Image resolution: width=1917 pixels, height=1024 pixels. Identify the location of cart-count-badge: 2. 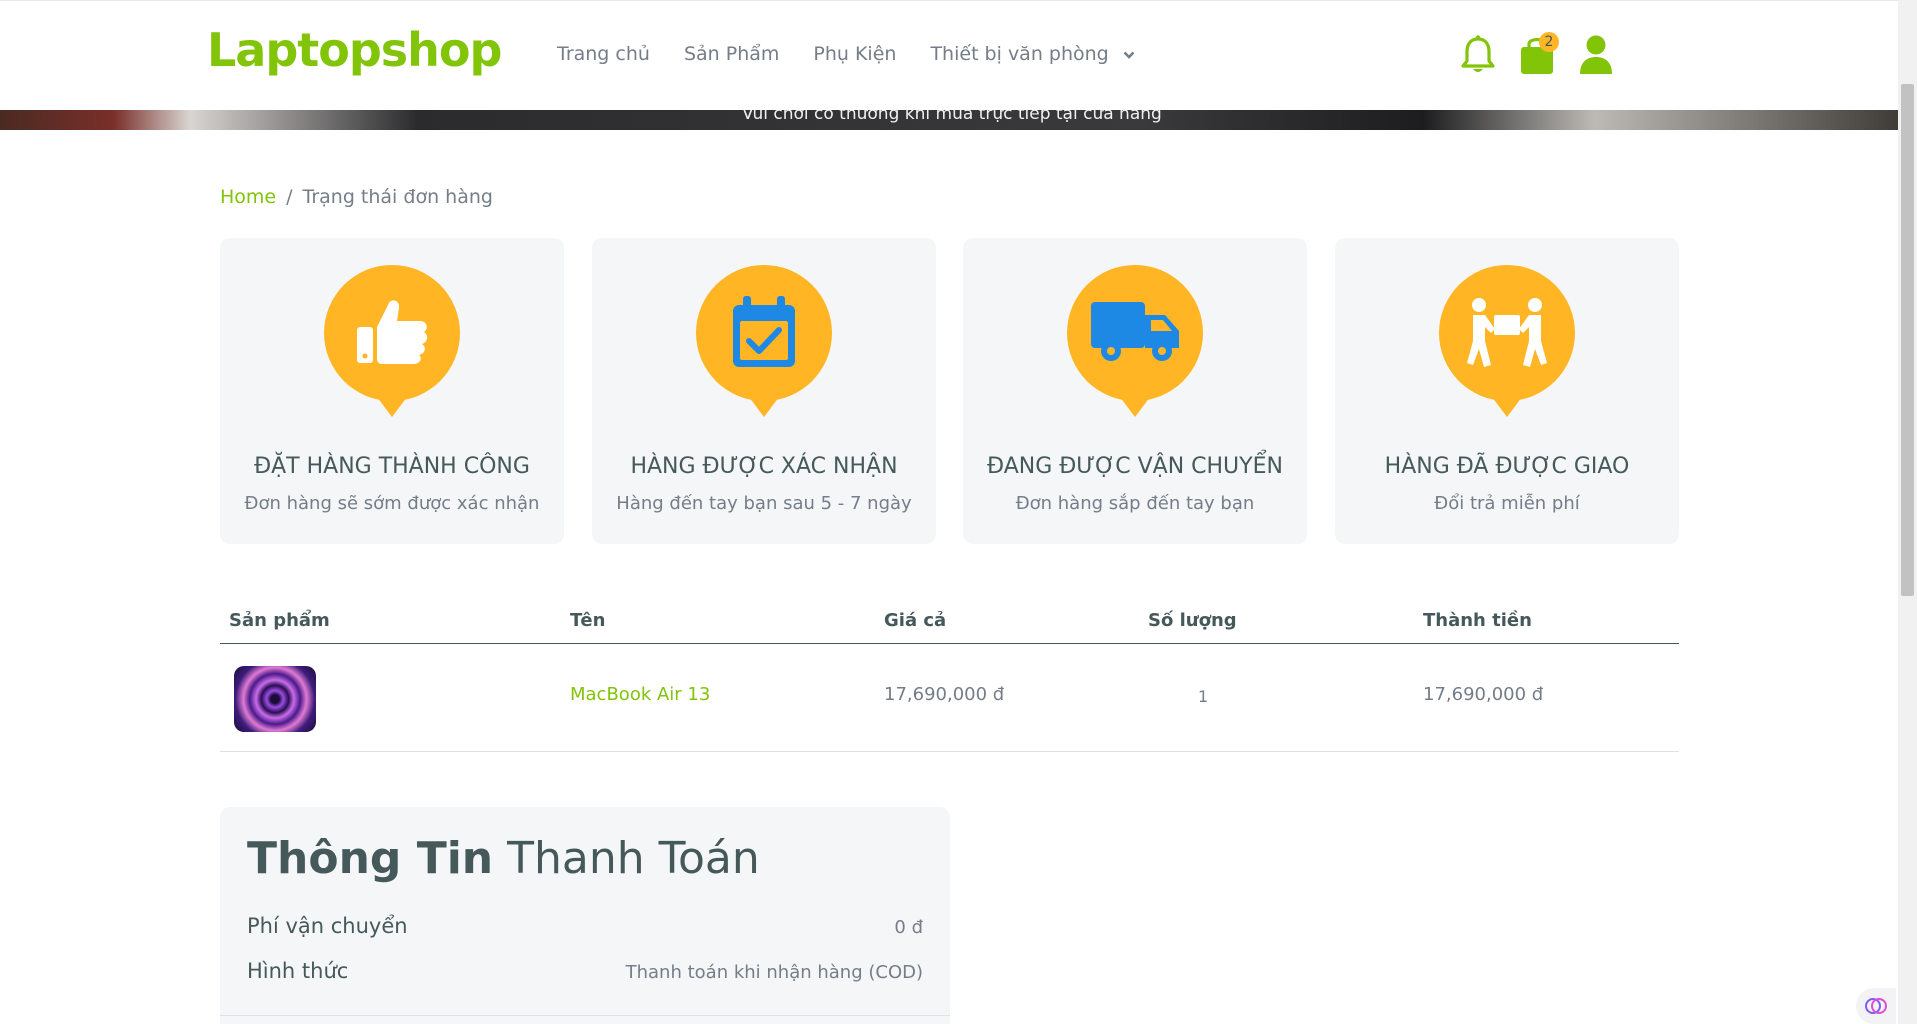
(1549, 42).